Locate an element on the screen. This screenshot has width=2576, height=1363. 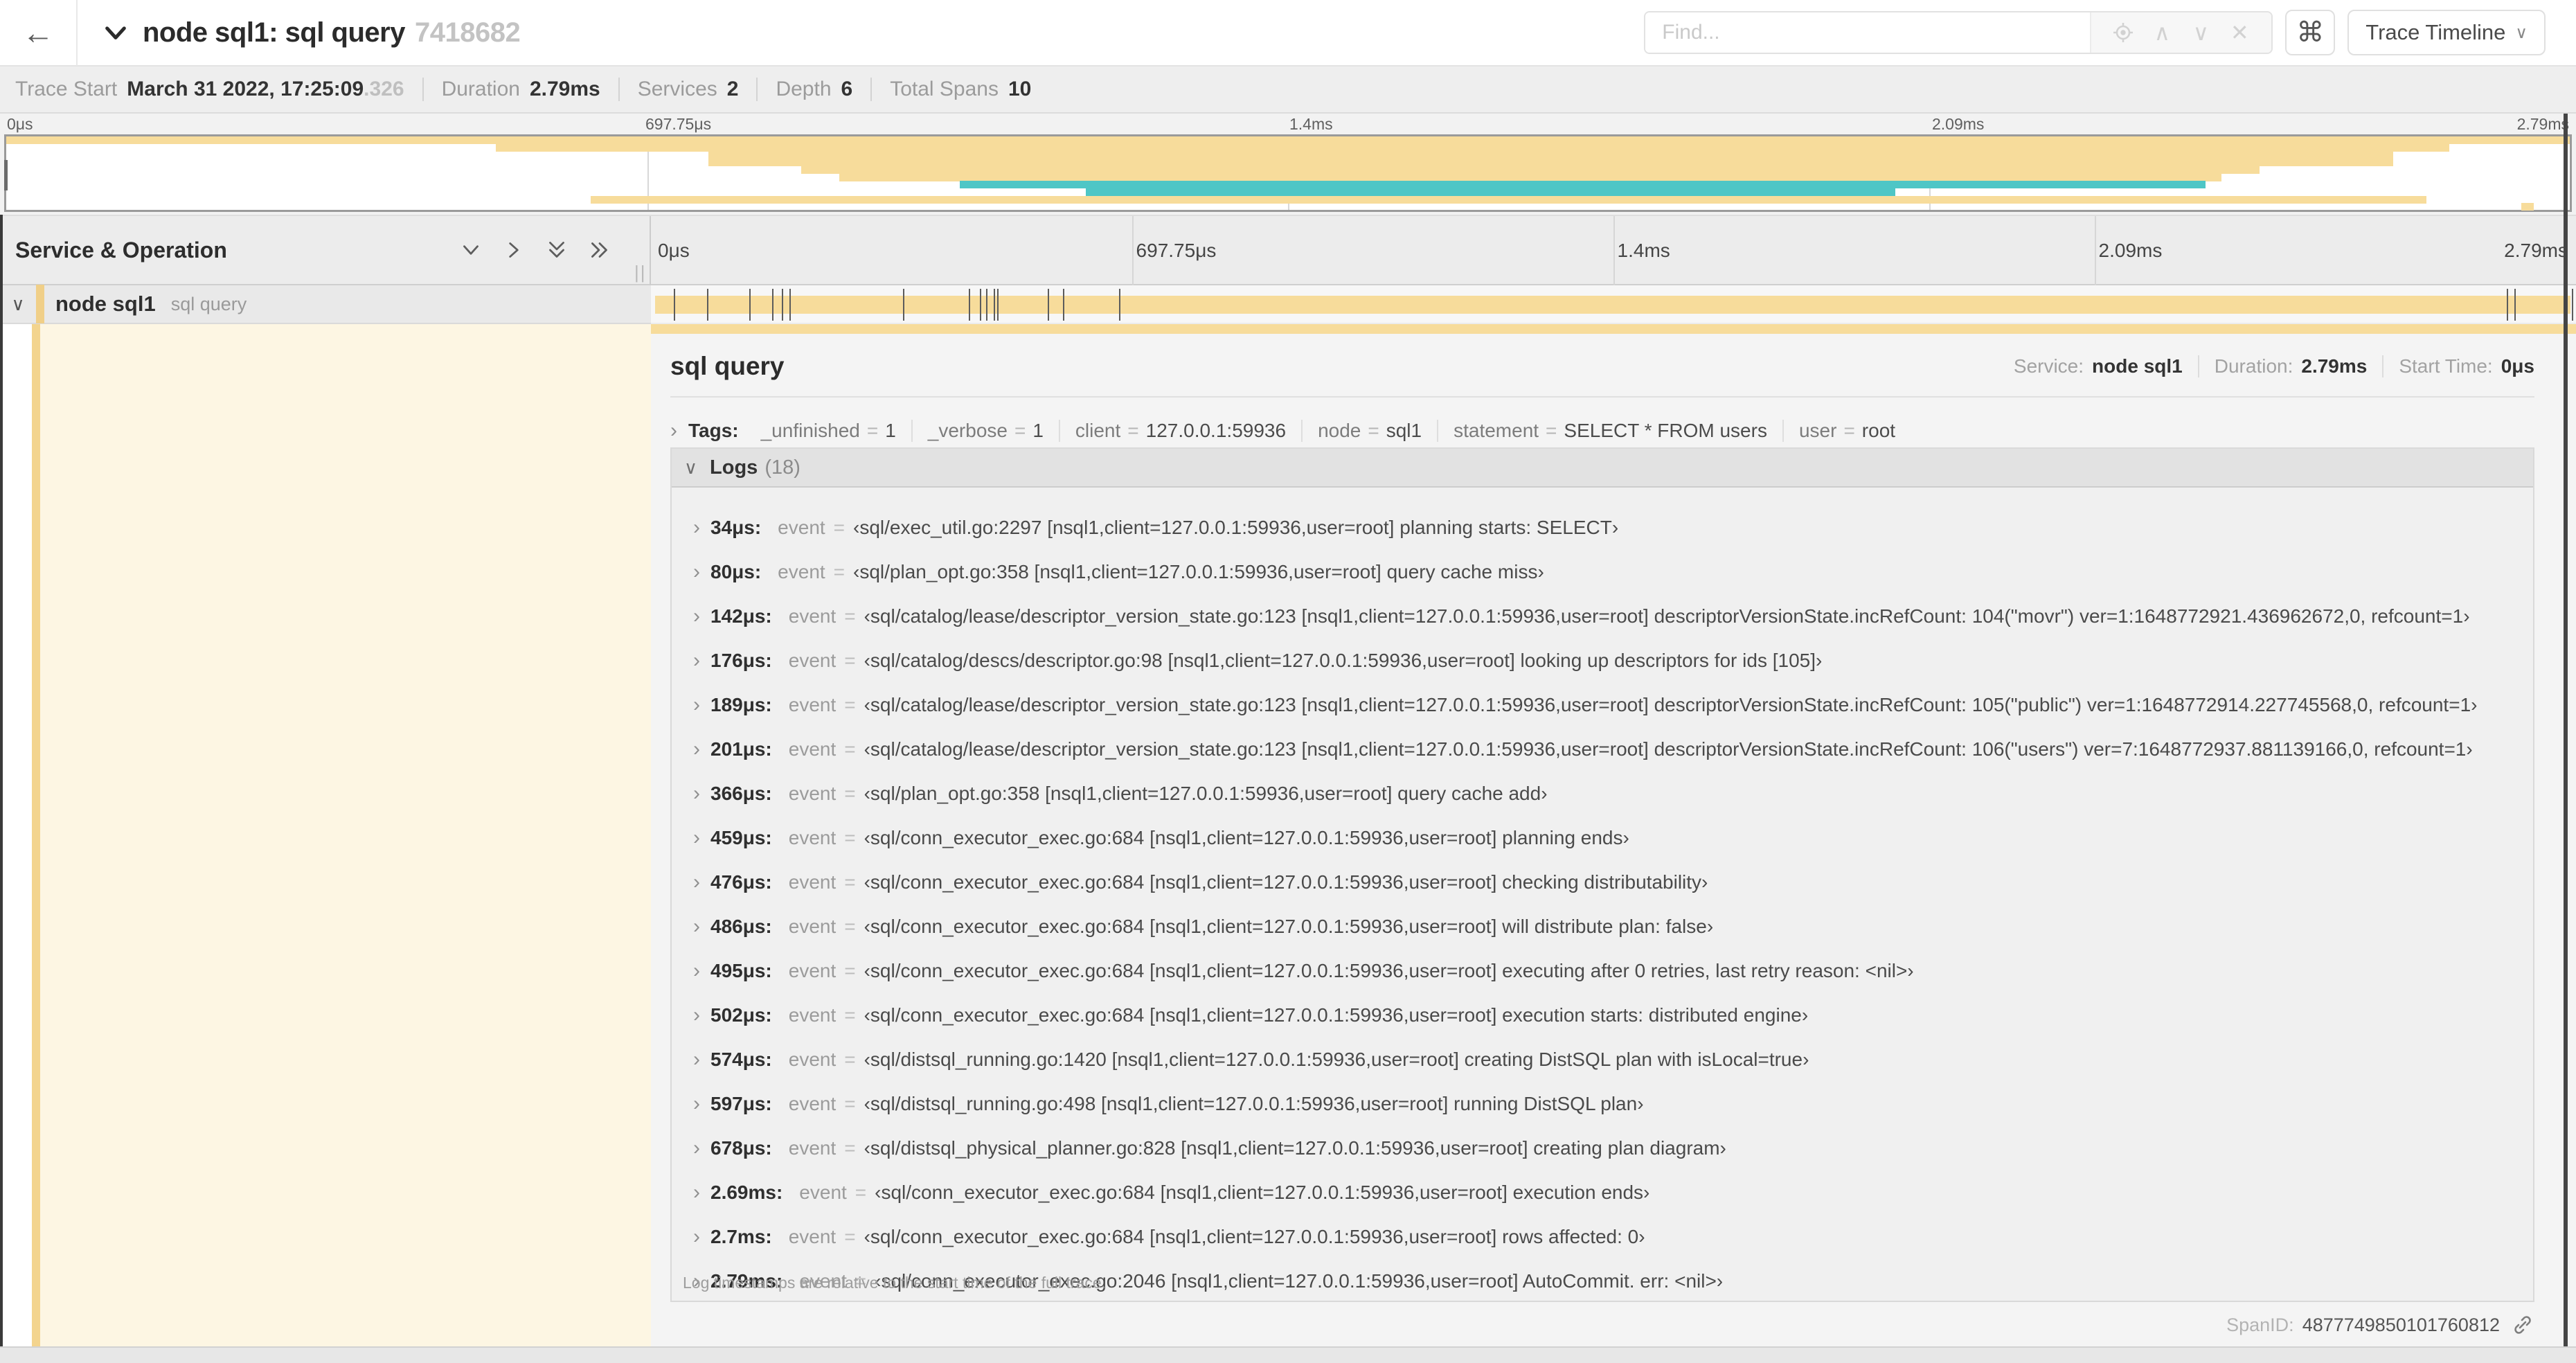
keyboard-shortcuts-button: ⌘ is located at coordinates (2310, 33).